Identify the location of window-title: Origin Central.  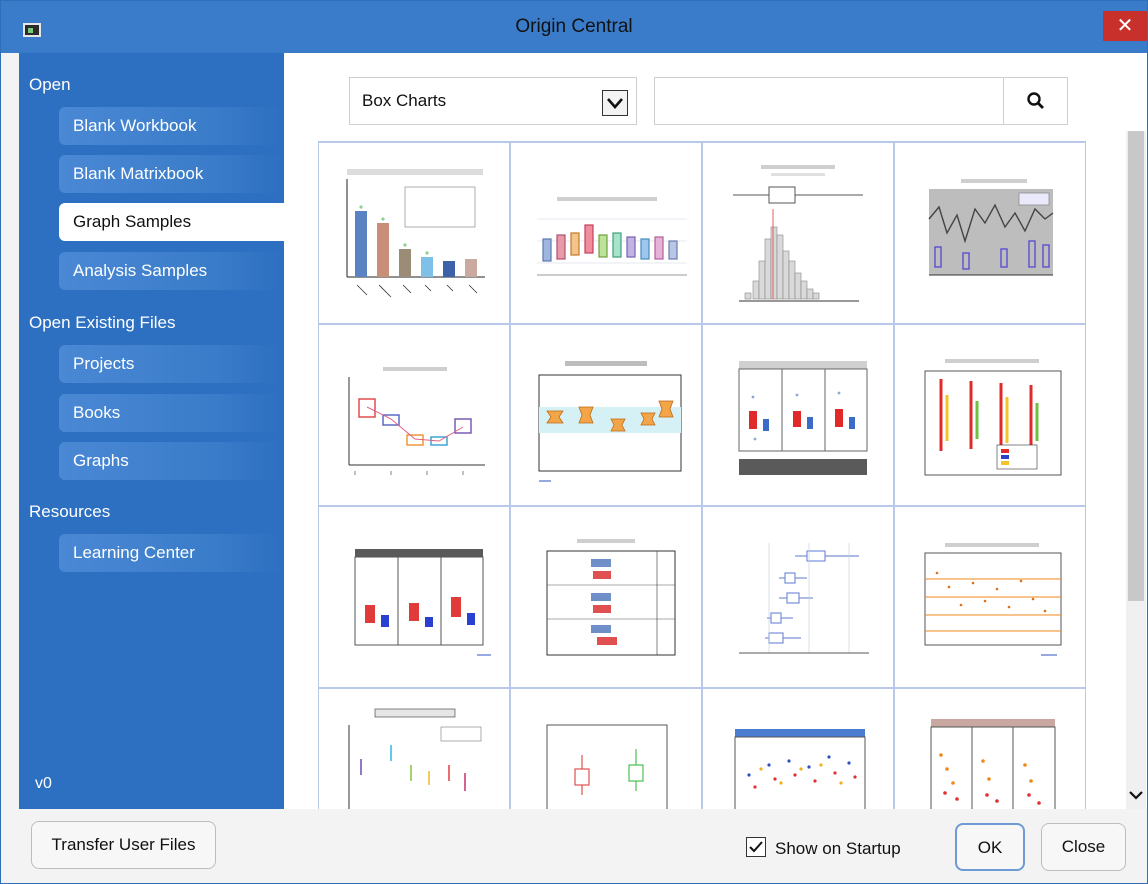
(574, 26).